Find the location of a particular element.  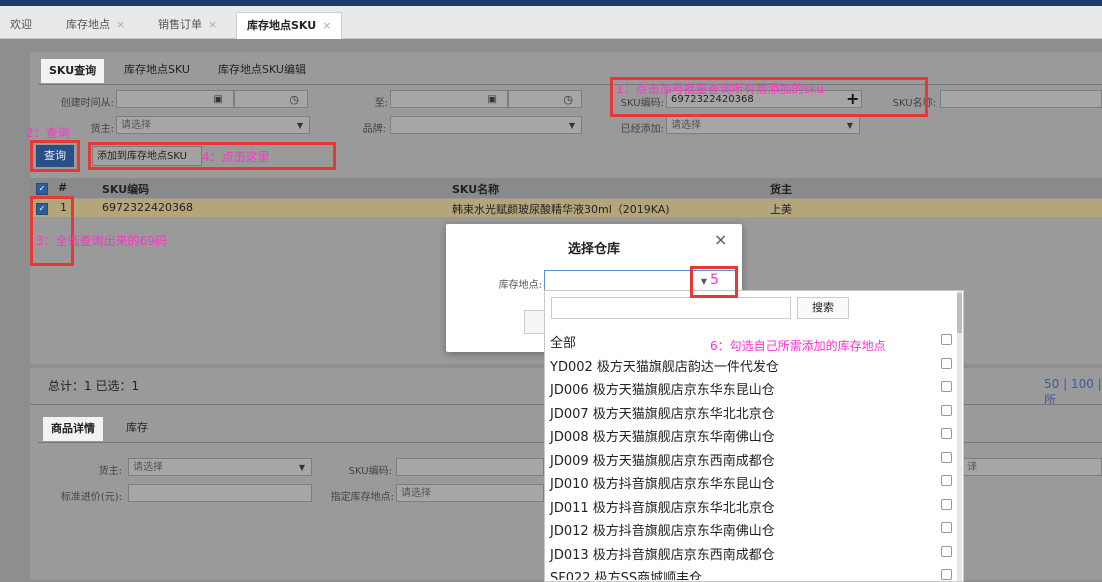

annotation-6: 6：勾选自己所需添加的库存地点 is located at coordinates (798, 346).